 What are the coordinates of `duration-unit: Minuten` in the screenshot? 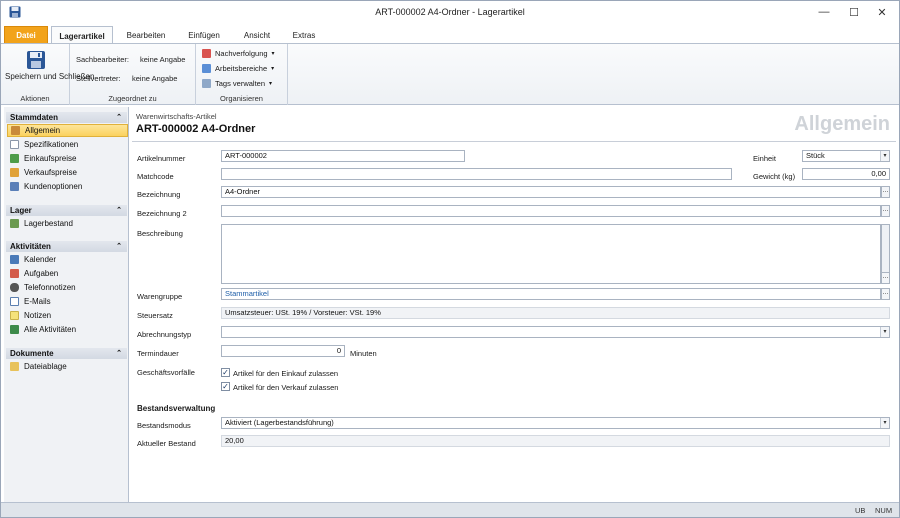 It's located at (363, 353).